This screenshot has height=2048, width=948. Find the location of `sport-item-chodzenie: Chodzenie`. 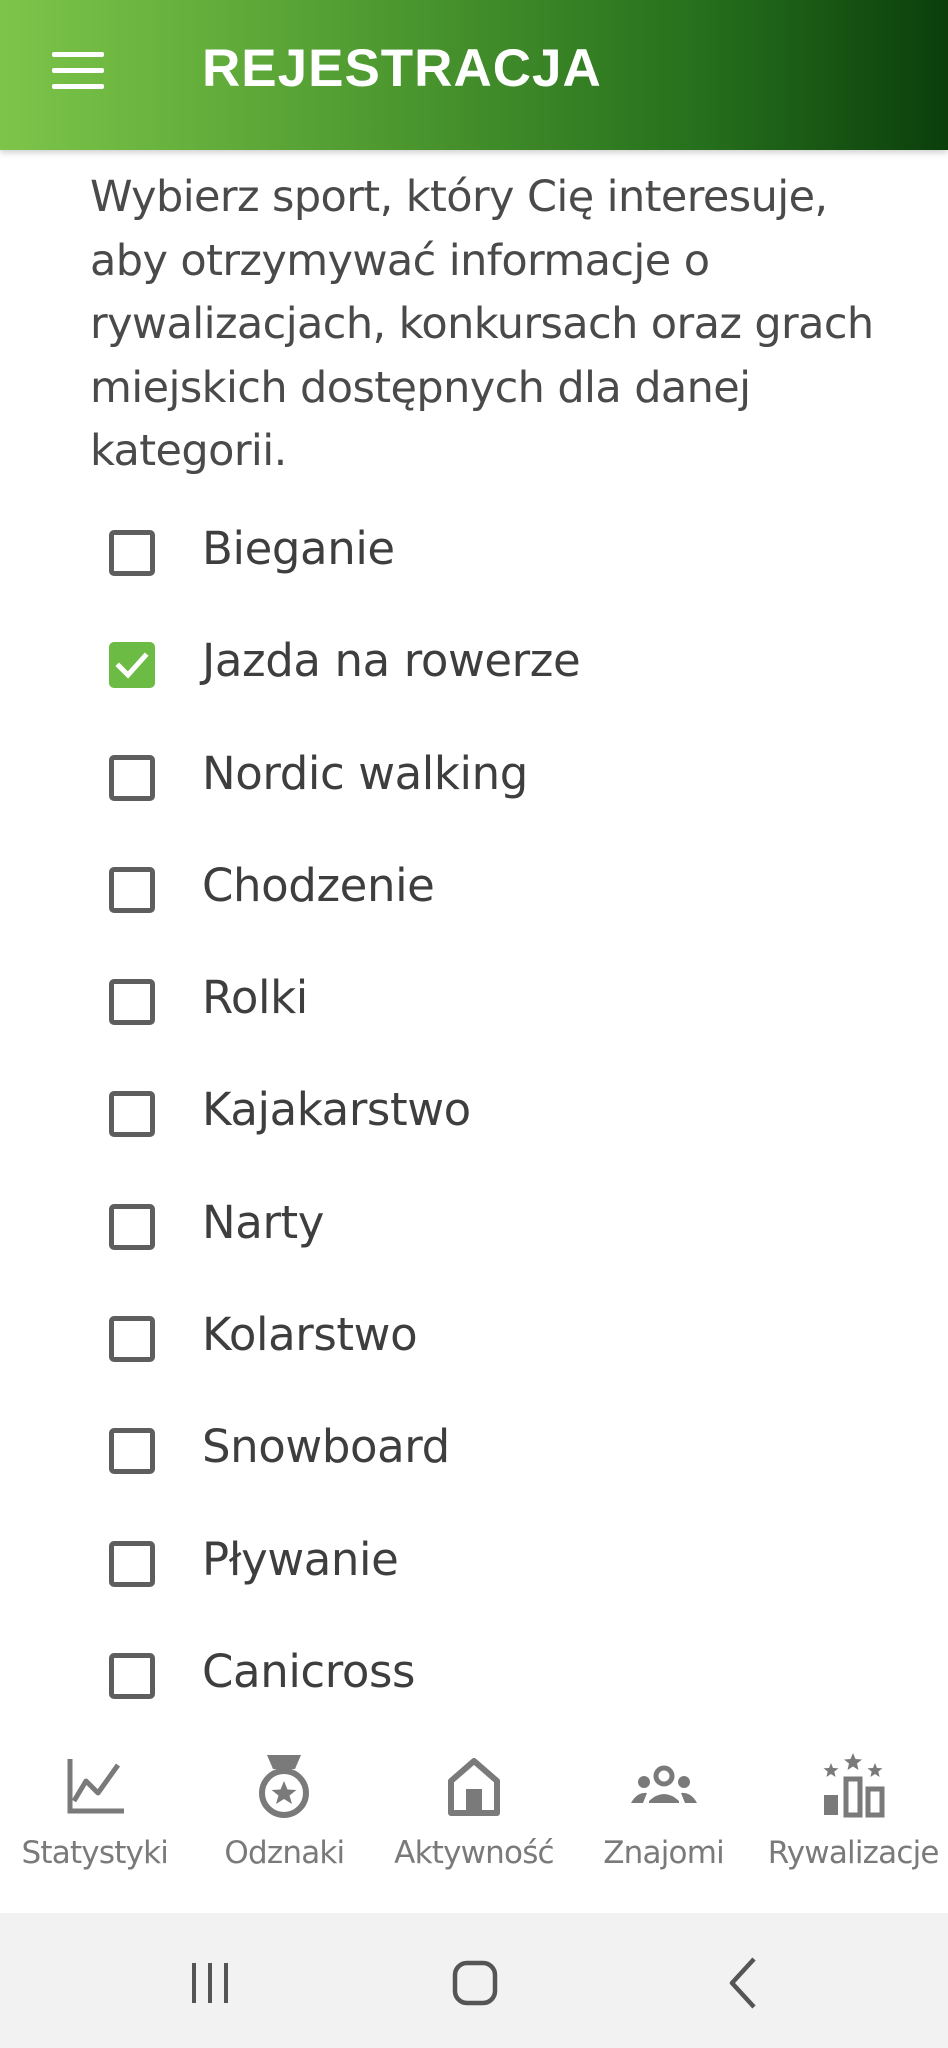

sport-item-chodzenie: Chodzenie is located at coordinates (474, 903).